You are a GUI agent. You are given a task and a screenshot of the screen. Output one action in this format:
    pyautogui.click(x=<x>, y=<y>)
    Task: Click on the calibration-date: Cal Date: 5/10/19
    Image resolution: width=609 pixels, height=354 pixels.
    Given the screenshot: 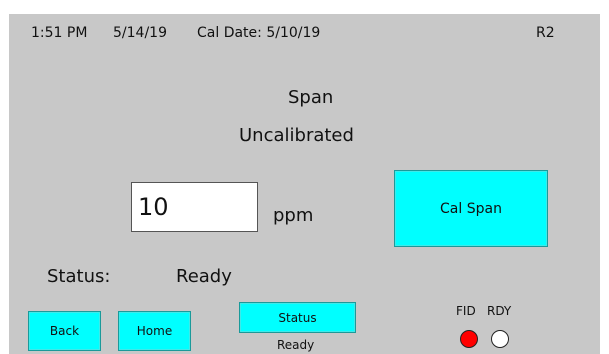 What is the action you would take?
    pyautogui.click(x=259, y=33)
    